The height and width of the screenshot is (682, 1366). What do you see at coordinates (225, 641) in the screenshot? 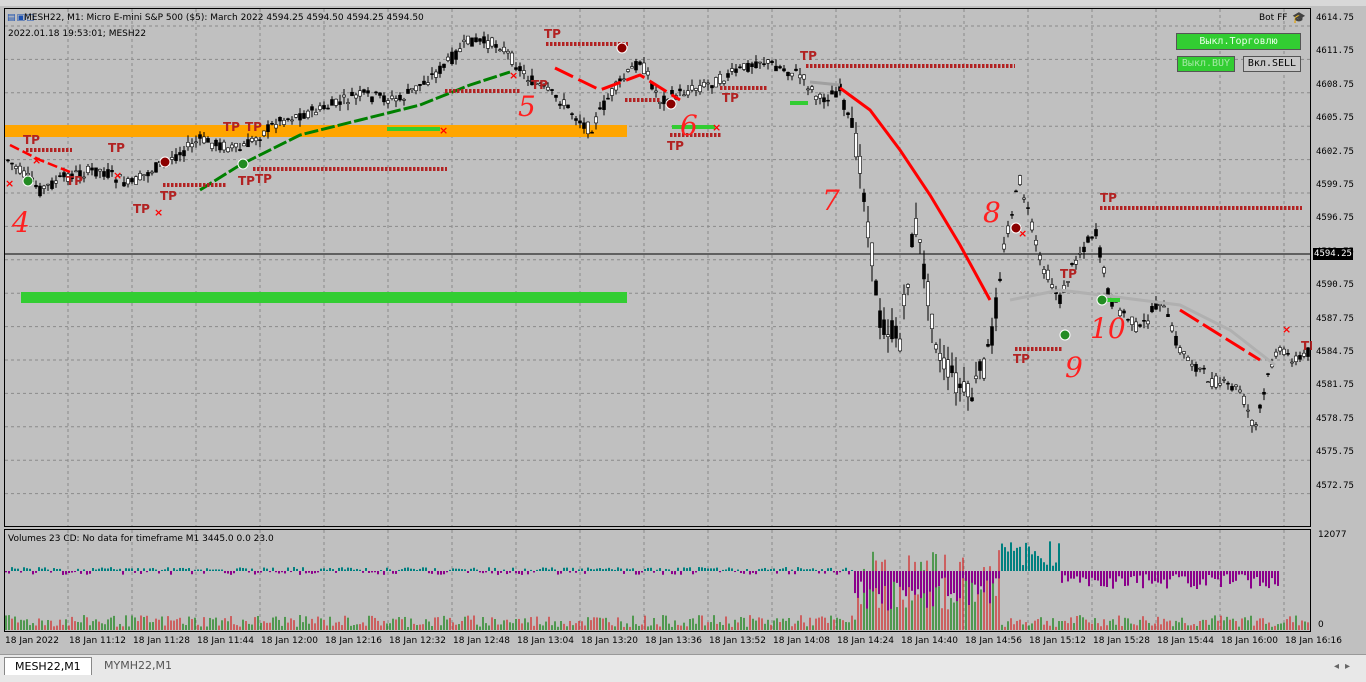
I see `time-tick: 18 Jan 11:44` at bounding box center [225, 641].